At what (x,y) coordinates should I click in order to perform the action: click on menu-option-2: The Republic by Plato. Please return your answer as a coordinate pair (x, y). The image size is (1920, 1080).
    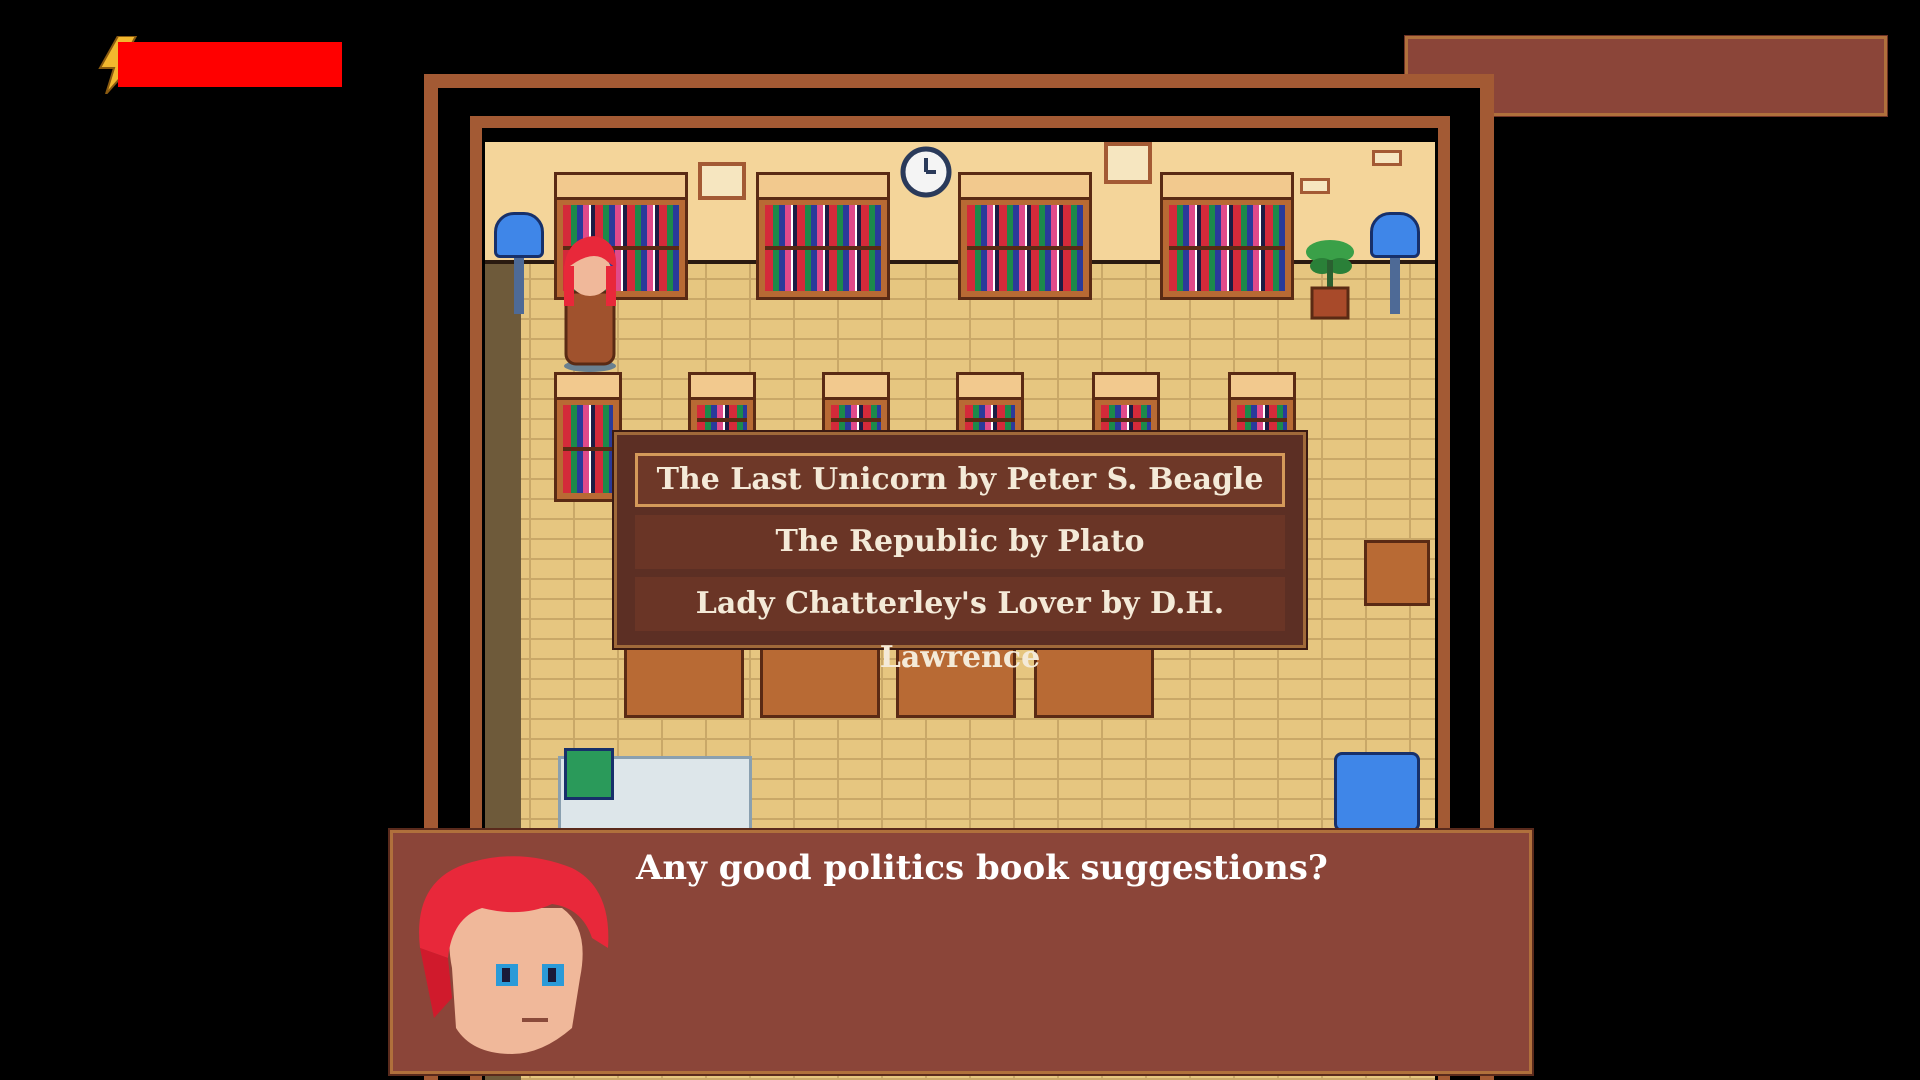
    Looking at the image, I should click on (960, 542).